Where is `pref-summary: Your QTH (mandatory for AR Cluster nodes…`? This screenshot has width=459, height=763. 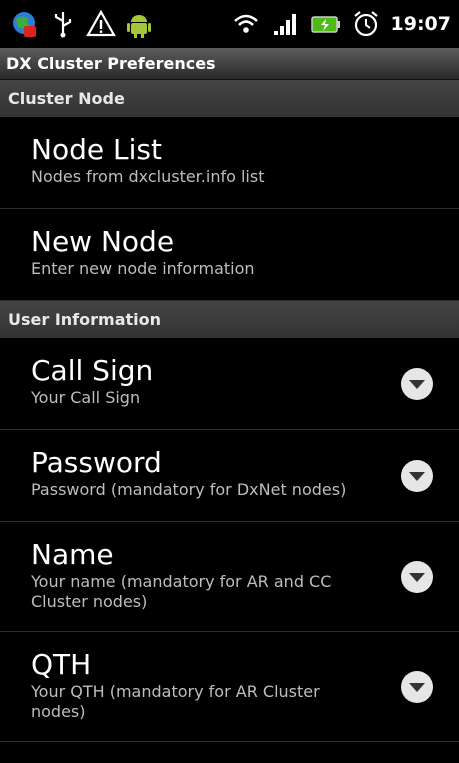 pref-summary: Your QTH (mandatory for AR Cluster nodes… is located at coordinates (175, 701).